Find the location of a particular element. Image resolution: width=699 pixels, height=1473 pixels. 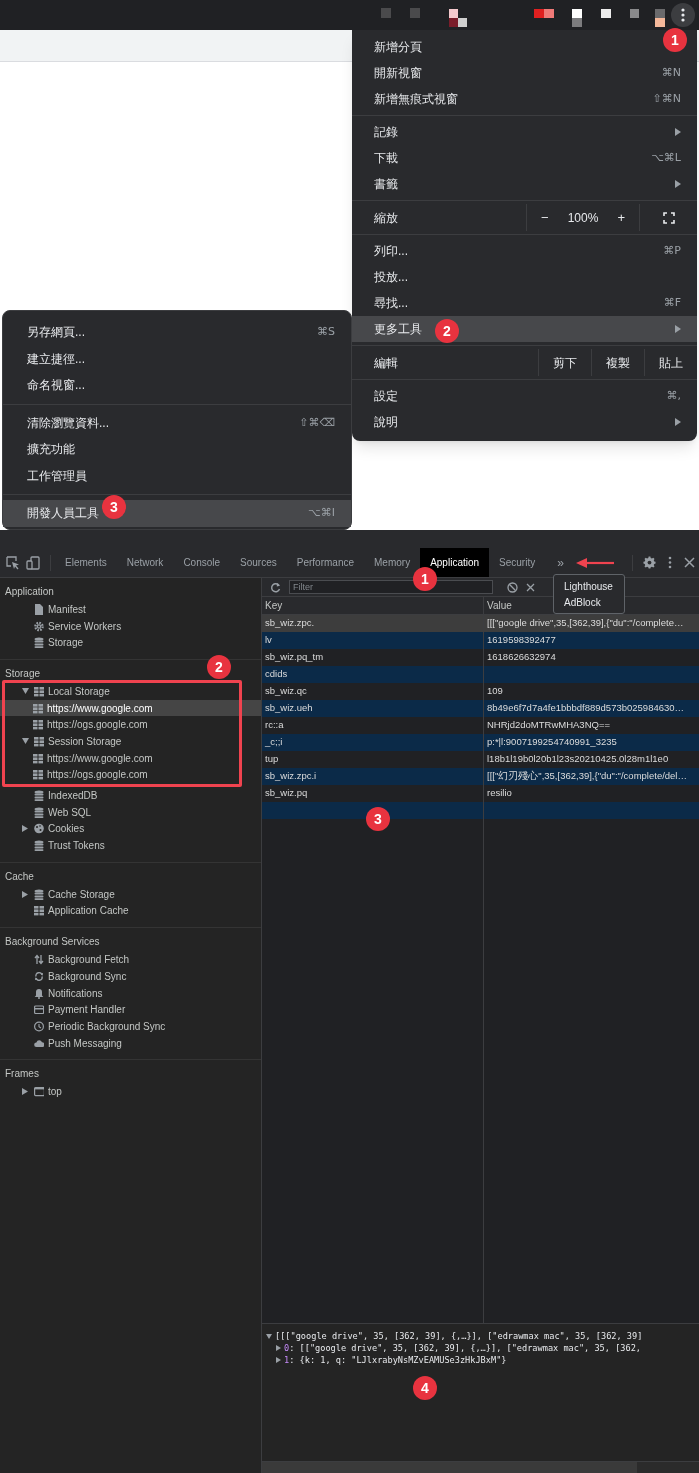

bell-icon is located at coordinates (39, 993).